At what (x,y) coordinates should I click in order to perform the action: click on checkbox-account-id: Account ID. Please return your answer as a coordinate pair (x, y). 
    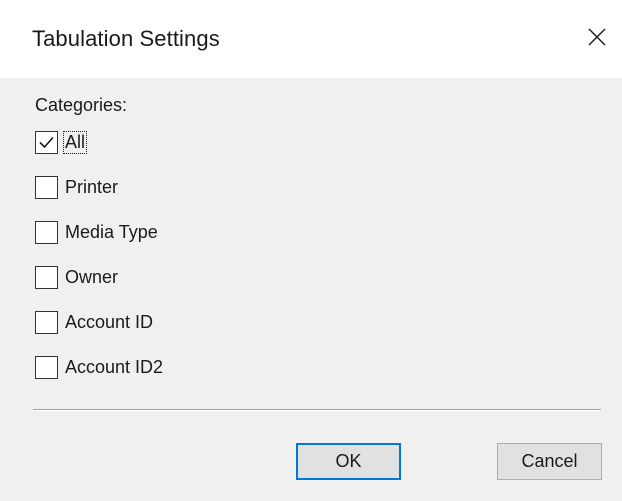
    Looking at the image, I should click on (94, 322).